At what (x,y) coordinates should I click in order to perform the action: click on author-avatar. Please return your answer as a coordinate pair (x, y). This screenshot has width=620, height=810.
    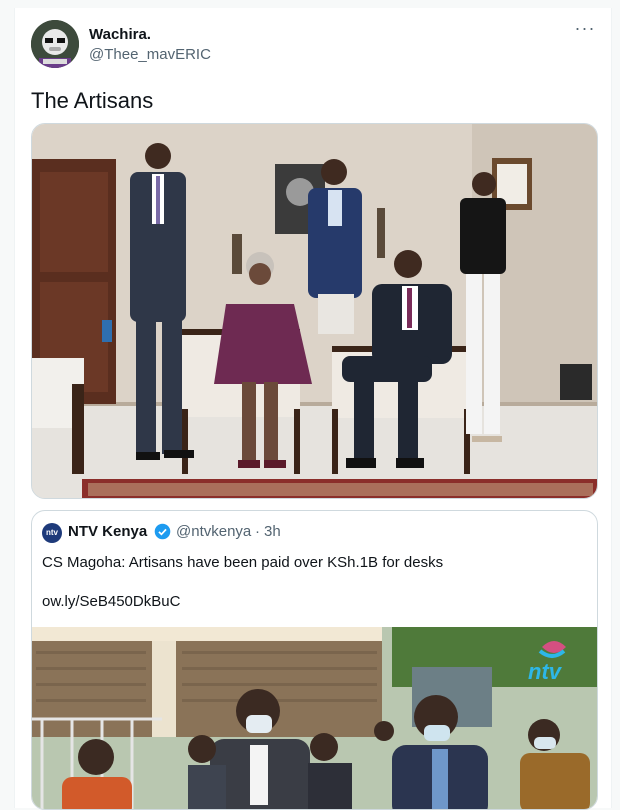
    Looking at the image, I should click on (55, 44).